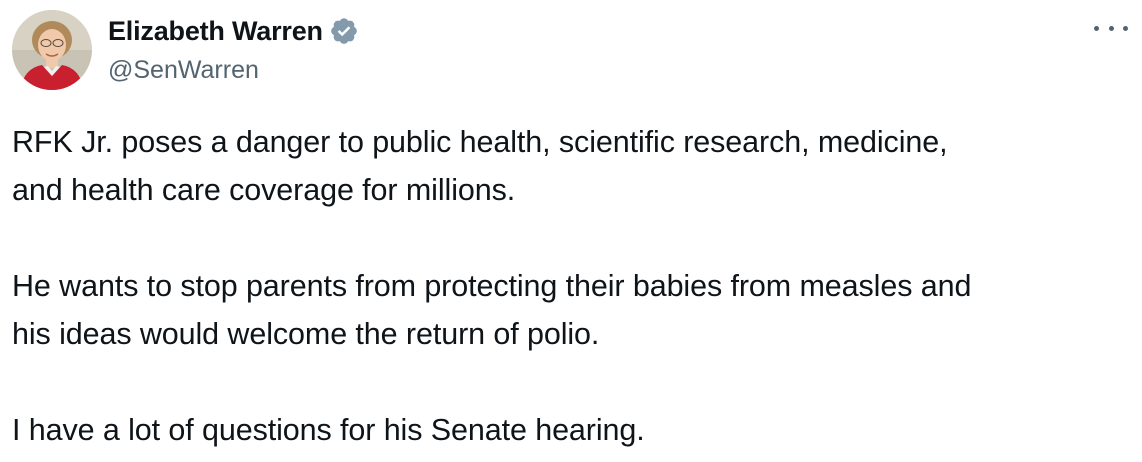  I want to click on avatar-image, so click(52, 50).